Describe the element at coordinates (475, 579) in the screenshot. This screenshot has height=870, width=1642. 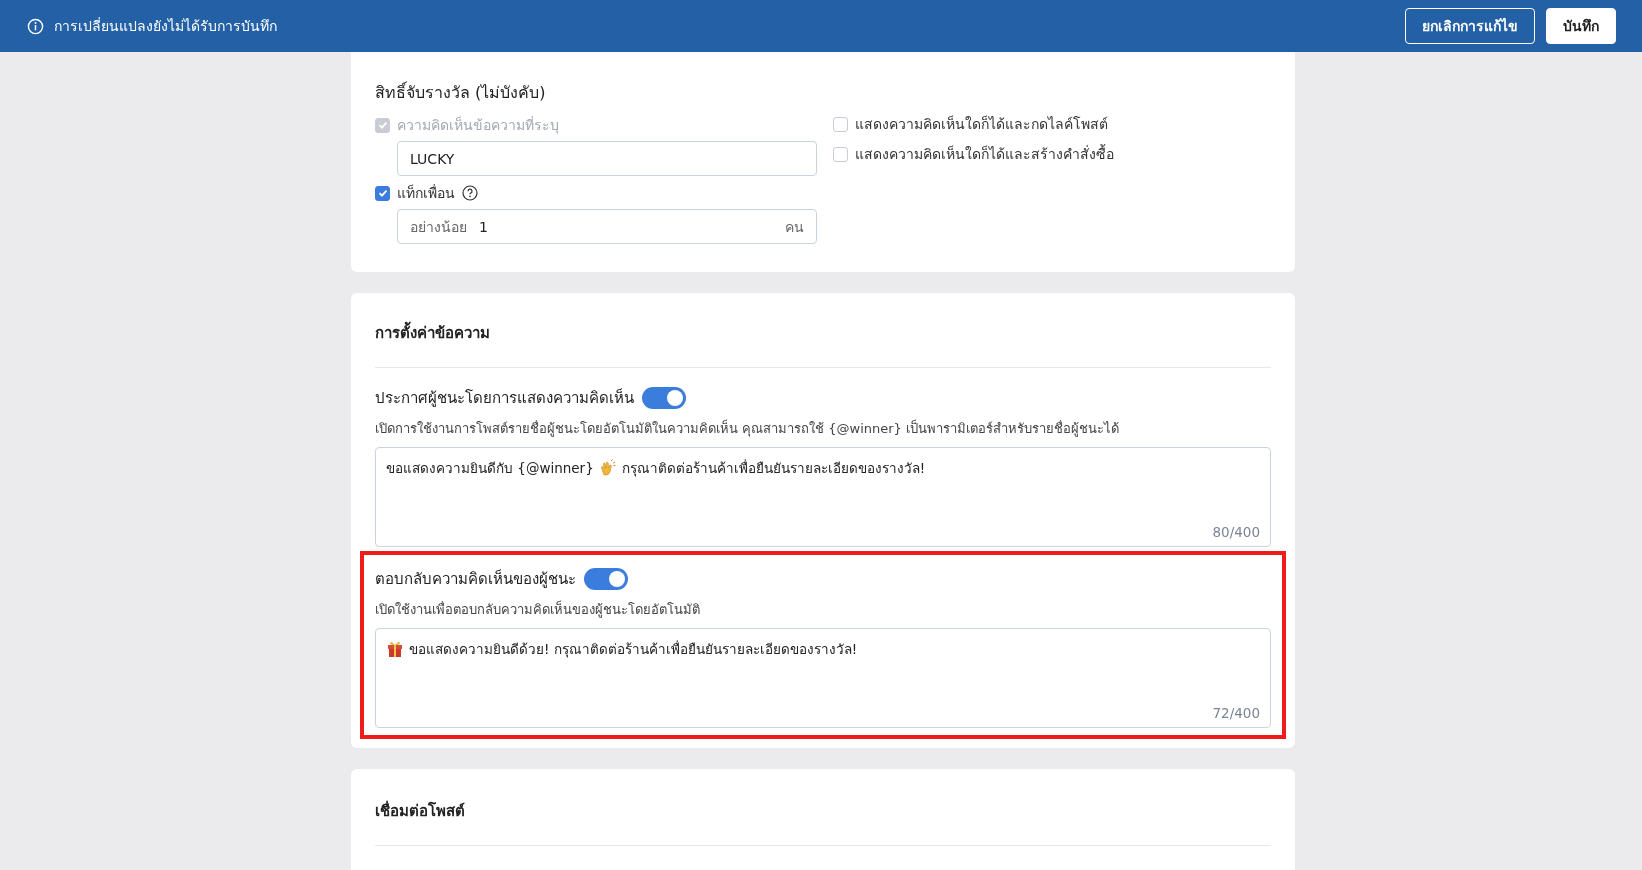
I see `toggle-label: ตอบกลับความคิดเห็นของผู้ชนะ` at that location.